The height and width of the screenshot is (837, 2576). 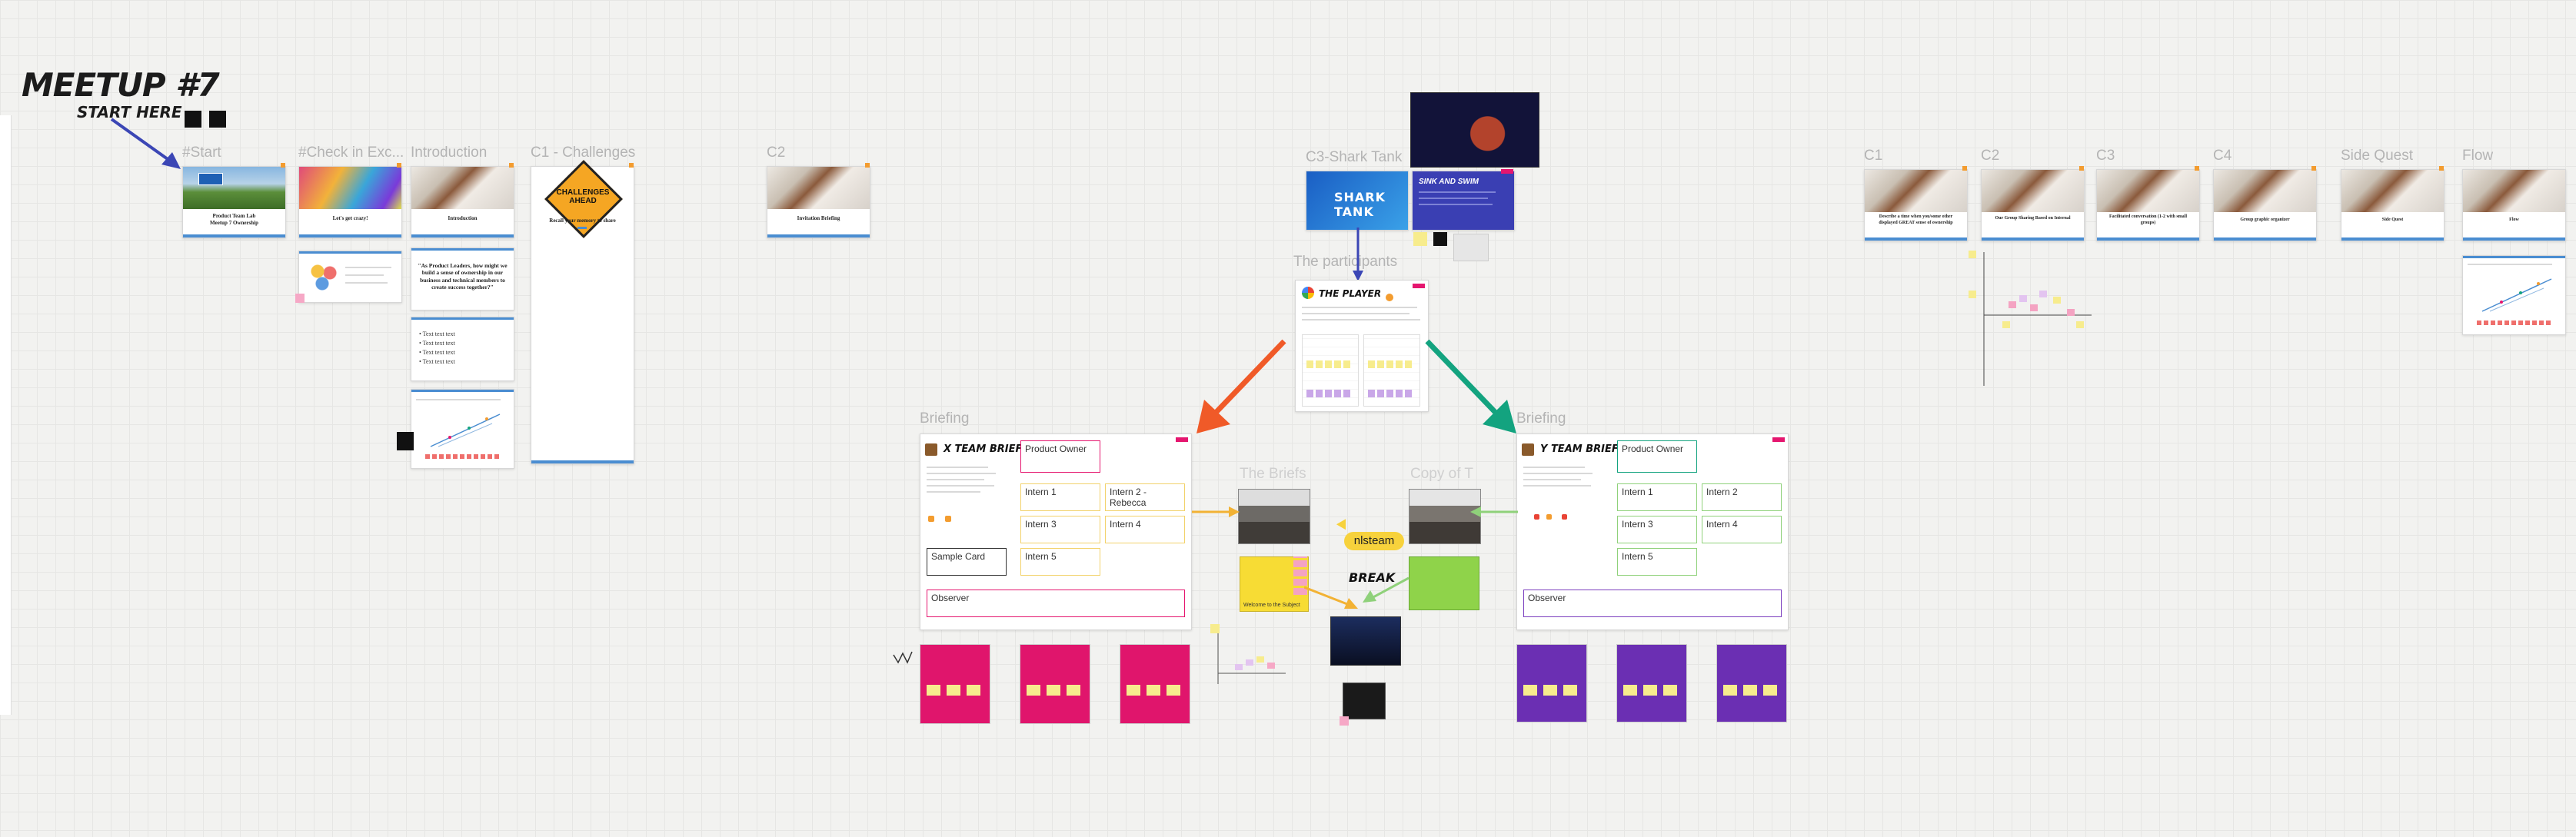 What do you see at coordinates (818, 202) in the screenshot?
I see `c2-left-card: Invitation Briefing` at bounding box center [818, 202].